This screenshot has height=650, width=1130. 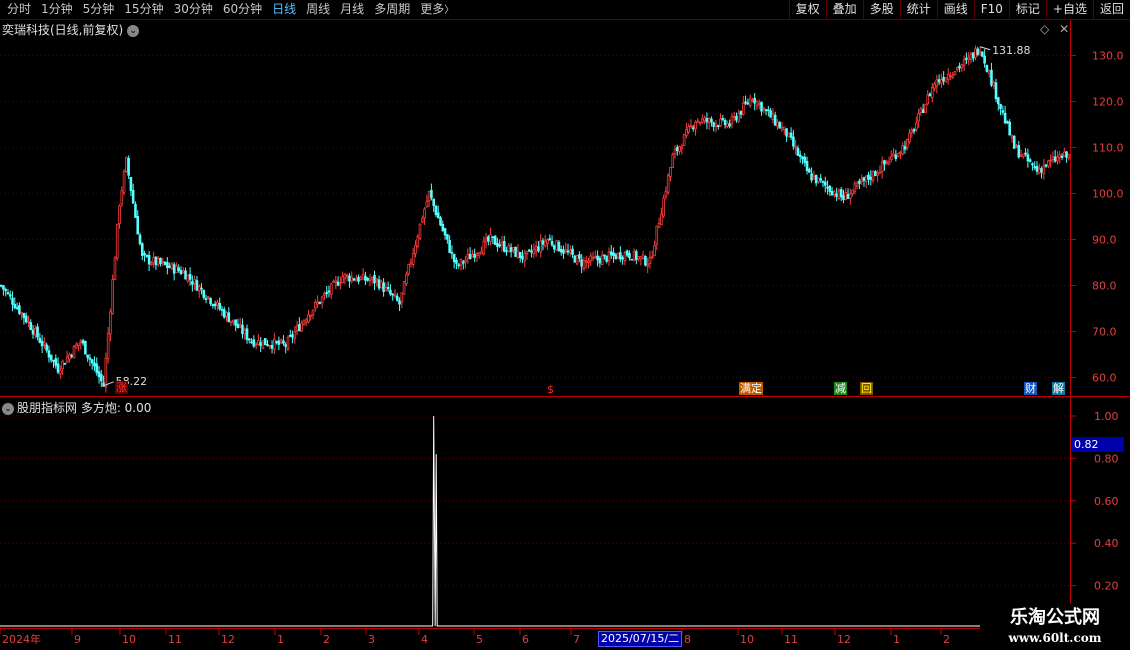 What do you see at coordinates (121, 387) in the screenshot?
I see `event-badge: 涨` at bounding box center [121, 387].